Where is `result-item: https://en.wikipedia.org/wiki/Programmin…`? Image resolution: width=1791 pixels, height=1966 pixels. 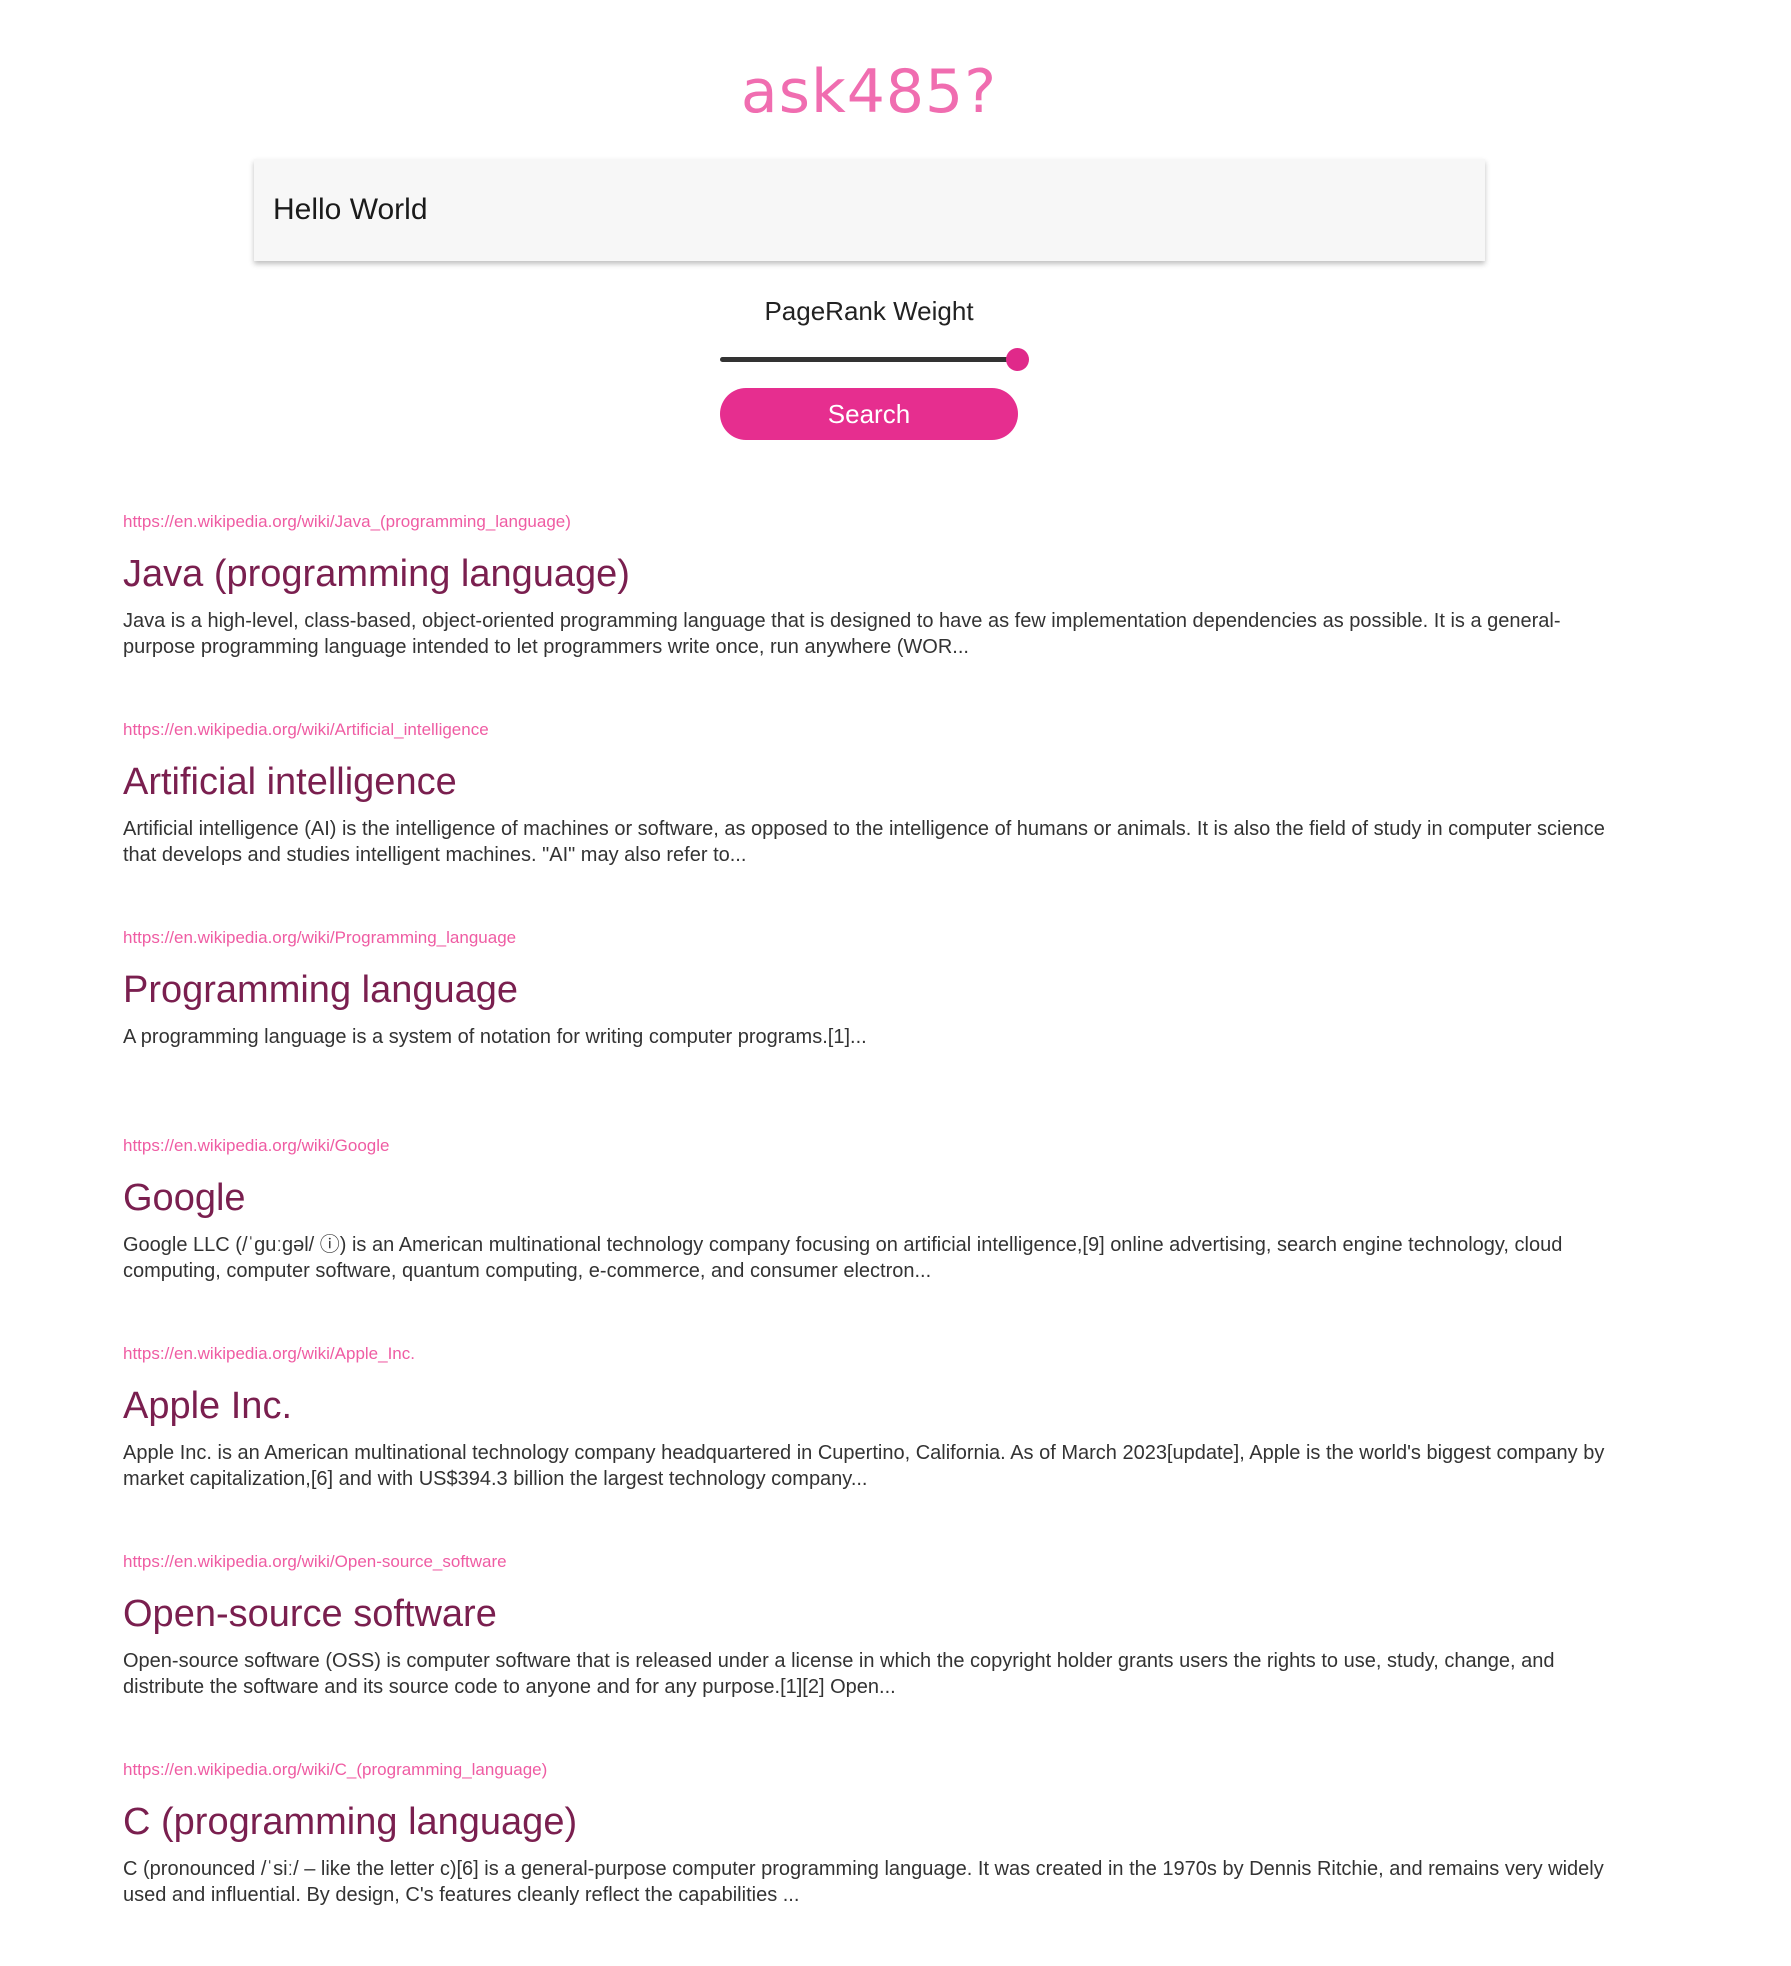 result-item: https://en.wikipedia.org/wiki/Programmin… is located at coordinates (873, 1030).